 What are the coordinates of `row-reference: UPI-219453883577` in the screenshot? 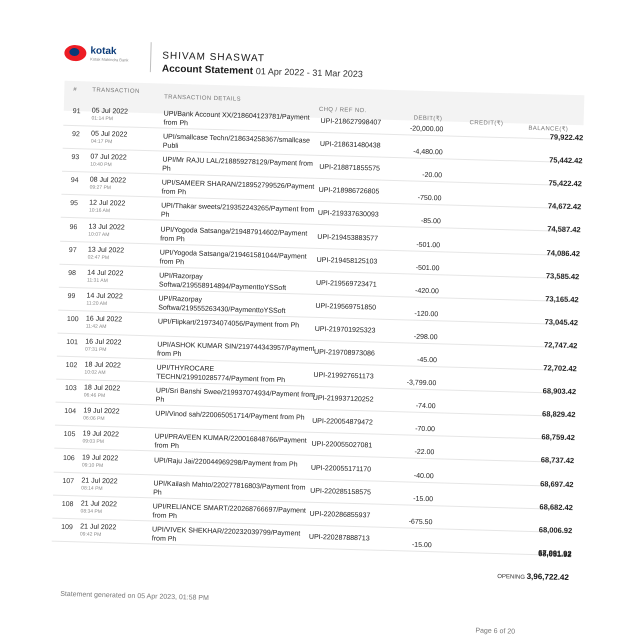 It's located at (348, 238).